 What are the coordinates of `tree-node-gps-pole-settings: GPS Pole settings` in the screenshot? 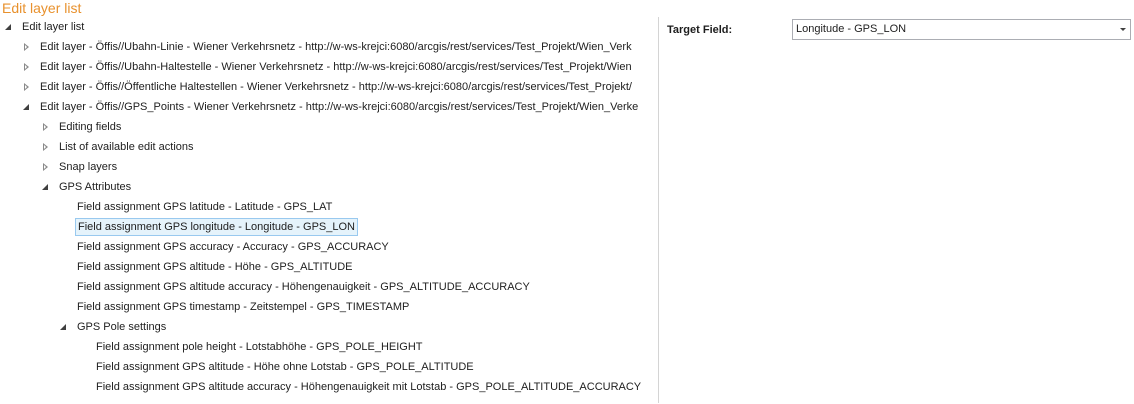 It's located at (112, 327).